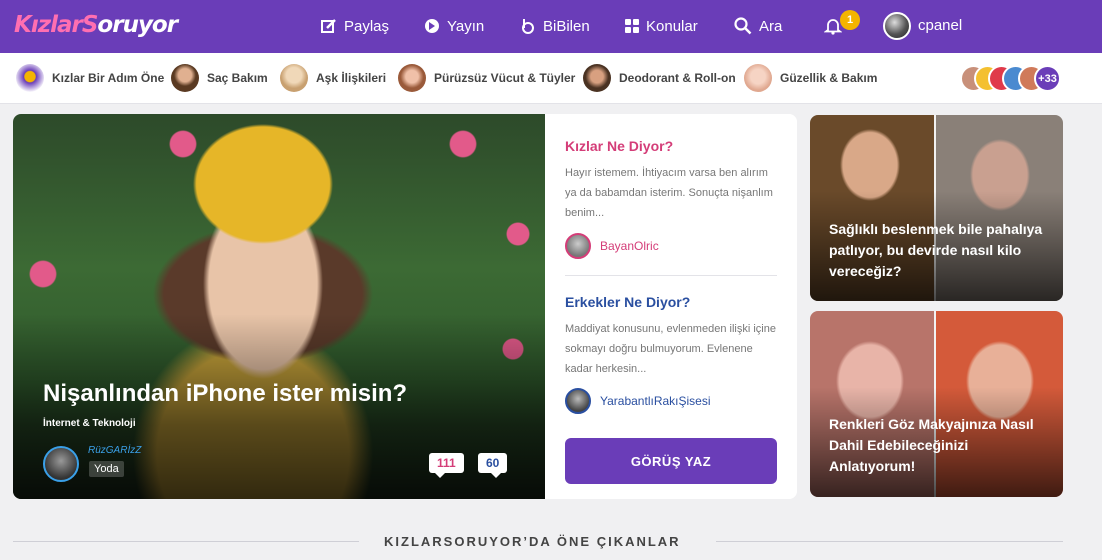  I want to click on bibilen-icon, so click(528, 26).